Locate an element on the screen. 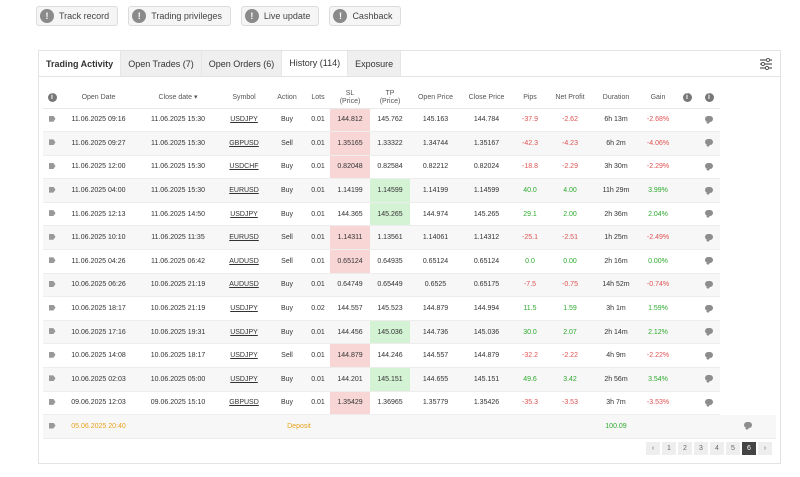 This screenshot has width=800, height=477. tp-price: 1.13561 is located at coordinates (390, 238).